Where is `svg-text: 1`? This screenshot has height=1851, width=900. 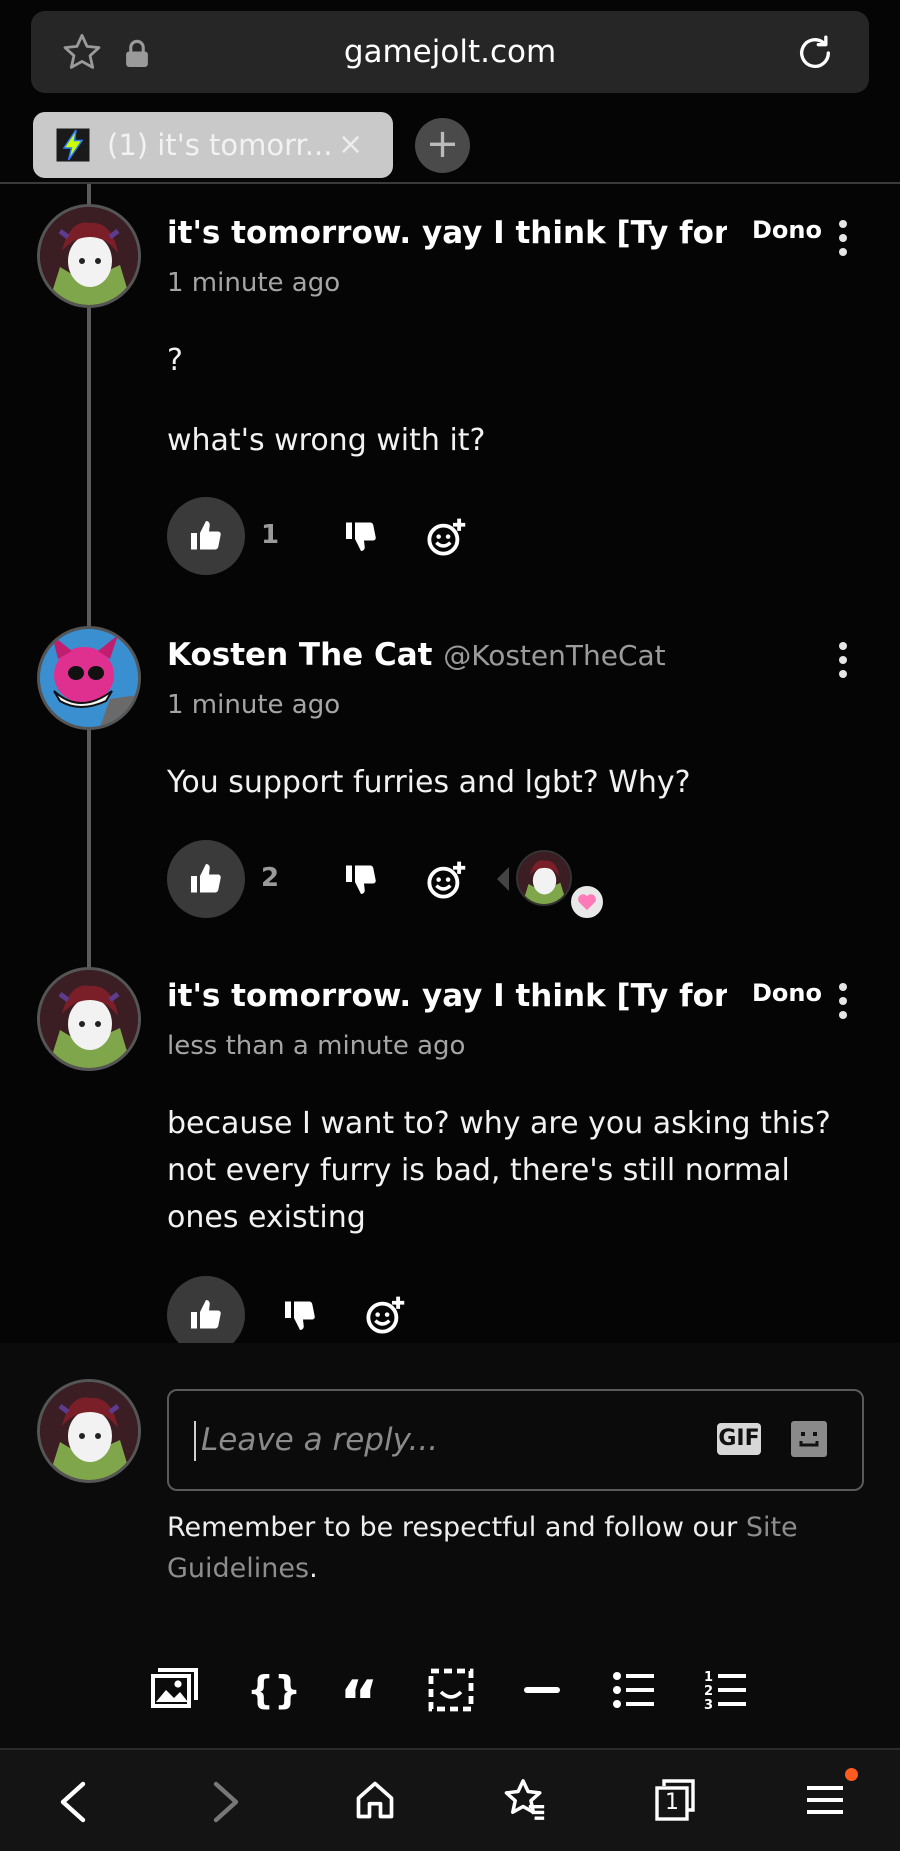
svg-text: 1 is located at coordinates (708, 1677).